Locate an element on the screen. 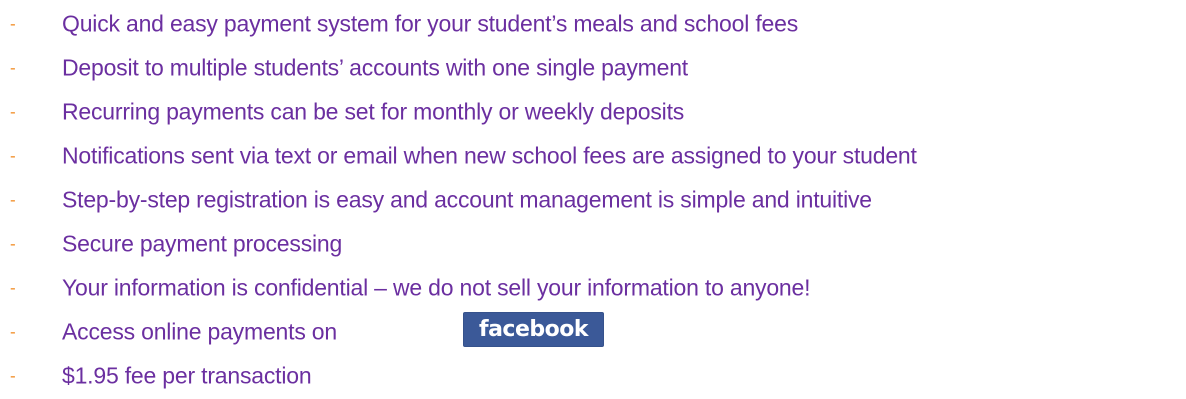 This screenshot has height=399, width=1186. feature-item-fee: - $1.95 fee per transaction is located at coordinates (593, 376).